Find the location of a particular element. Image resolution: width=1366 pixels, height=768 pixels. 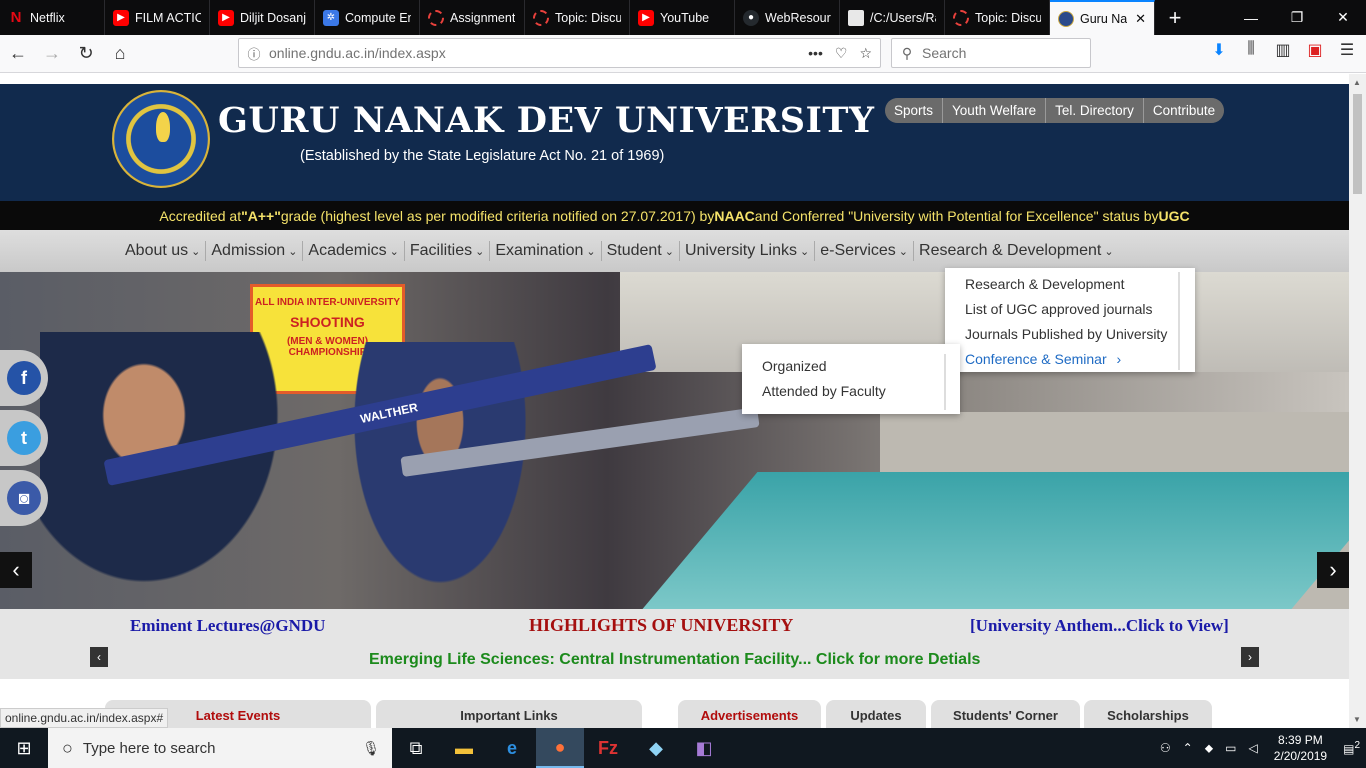

menu-research-development: Research & Development ⌄ is located at coordinates (1016, 251).